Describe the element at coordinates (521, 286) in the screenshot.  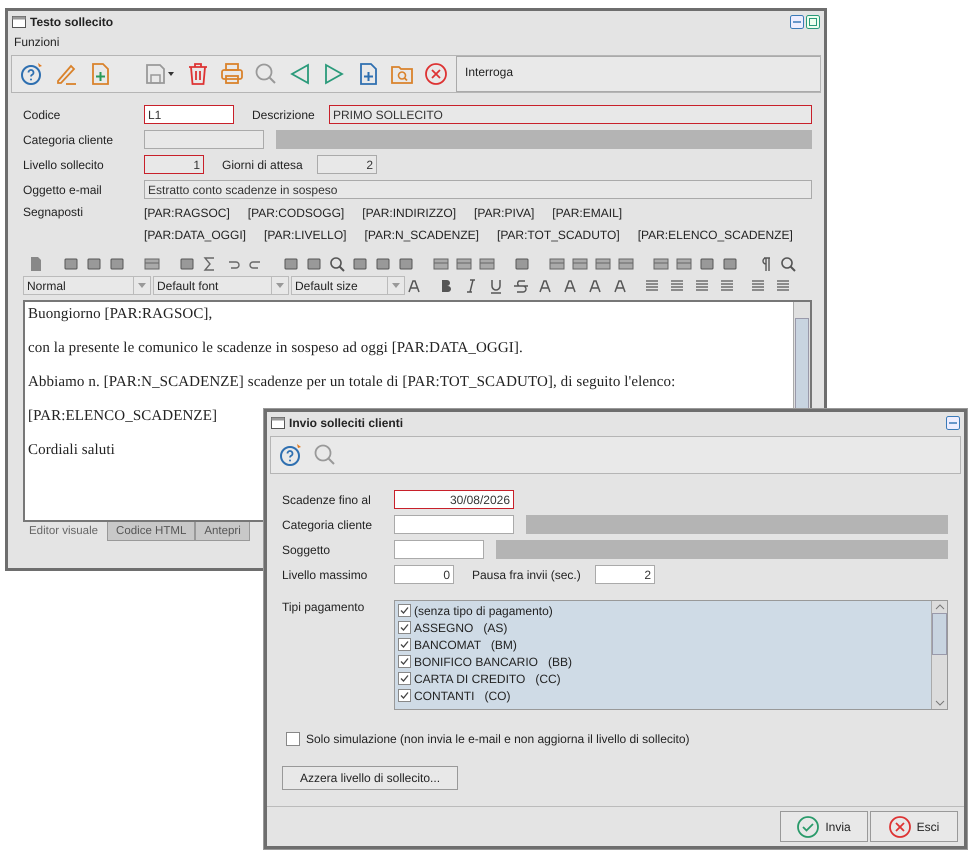
I see `strikethrough-icon` at that location.